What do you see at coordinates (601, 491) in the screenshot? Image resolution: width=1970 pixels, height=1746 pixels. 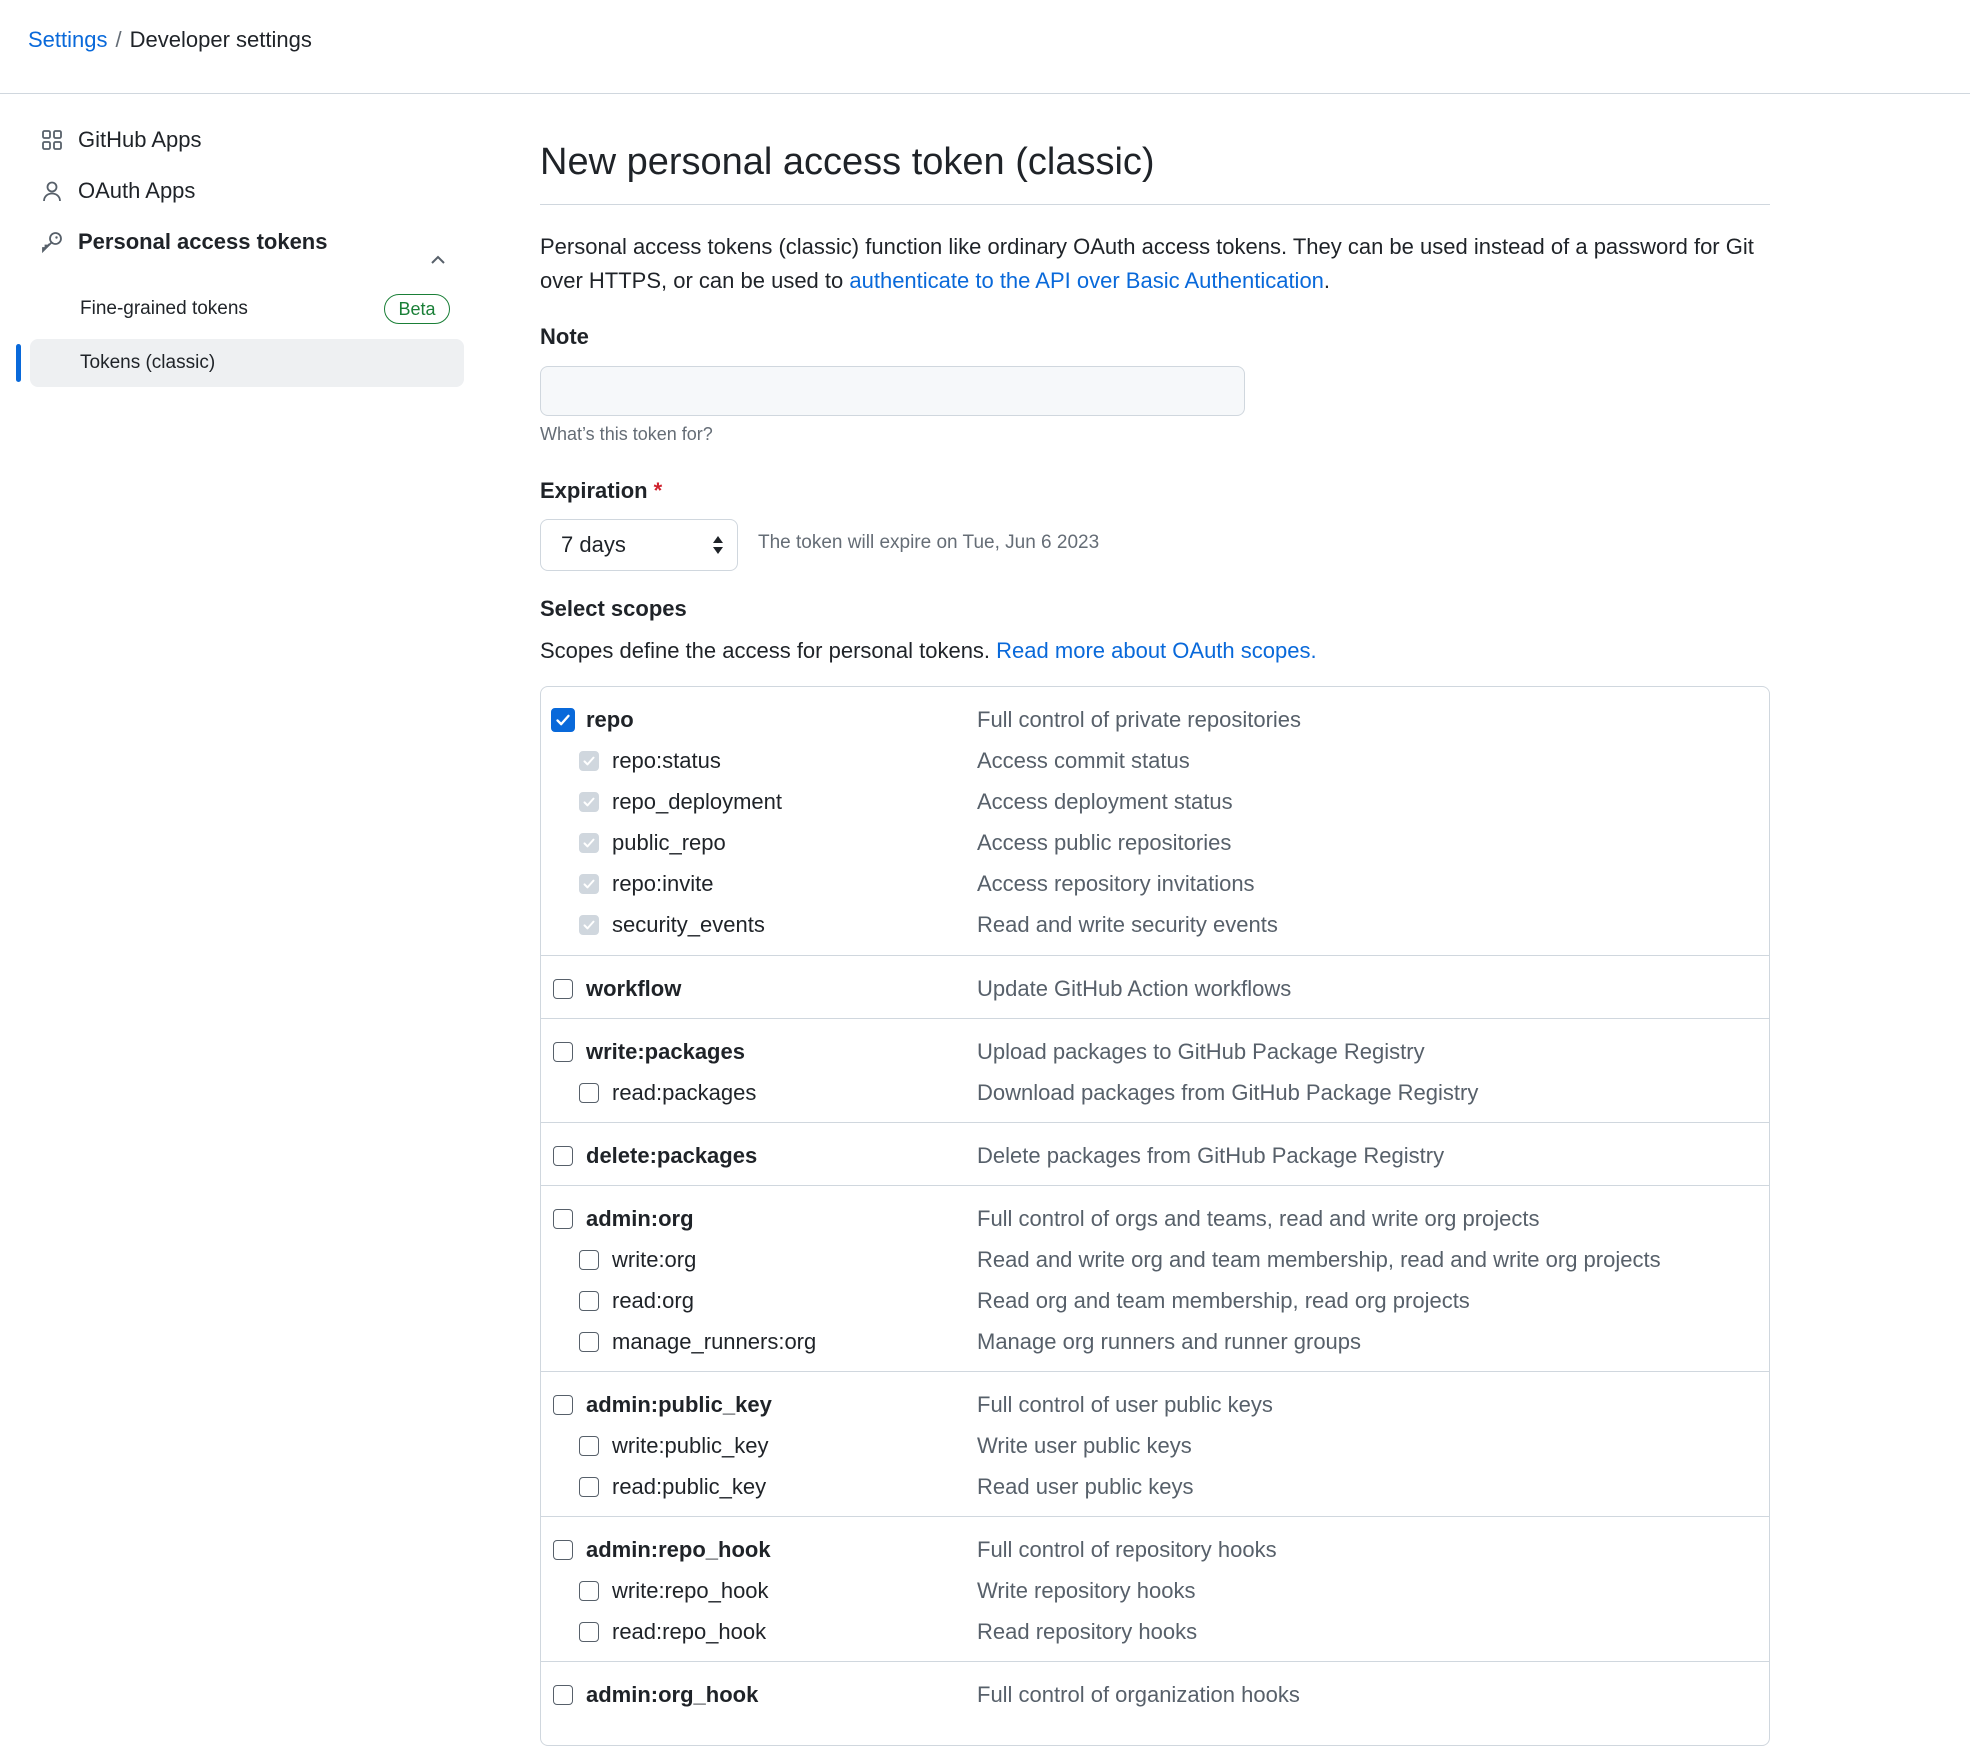 I see `expiration-label: Expiration *` at bounding box center [601, 491].